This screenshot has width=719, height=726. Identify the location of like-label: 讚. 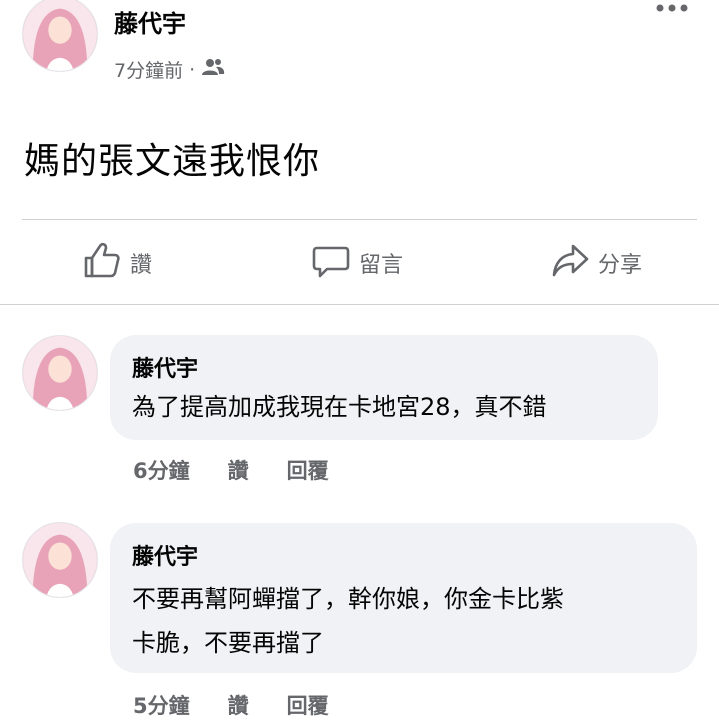
(141, 265).